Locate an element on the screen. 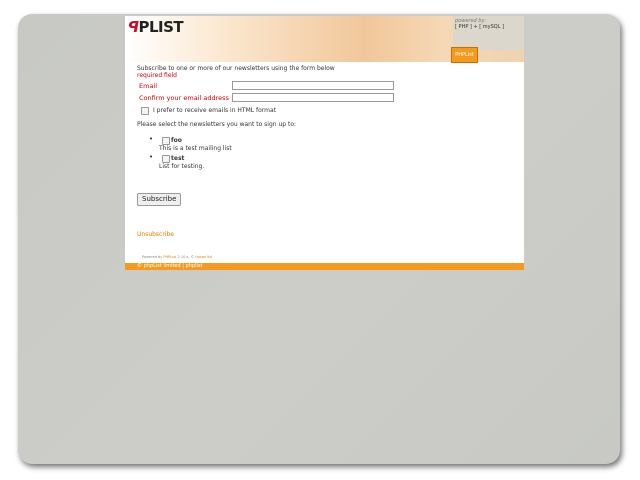  html-format-checkbox is located at coordinates (145, 111).